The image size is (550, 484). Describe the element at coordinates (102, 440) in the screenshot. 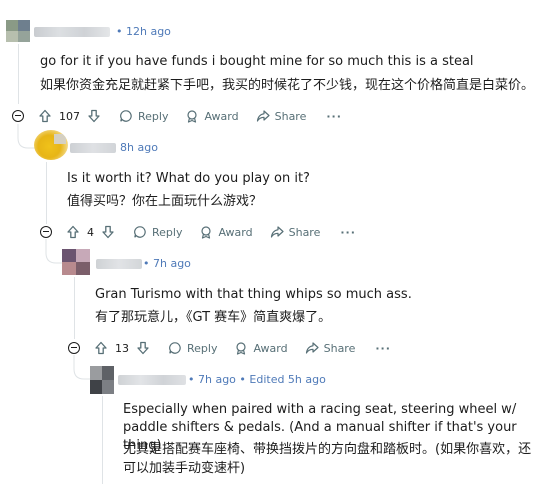

I see `thread-line-level3` at that location.